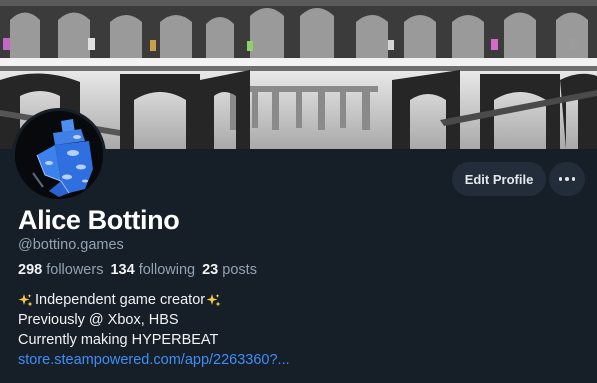 Image resolution: width=597 pixels, height=383 pixels. What do you see at coordinates (98, 320) in the screenshot?
I see `bio-line-2: Previously @ Xbox, HBS` at bounding box center [98, 320].